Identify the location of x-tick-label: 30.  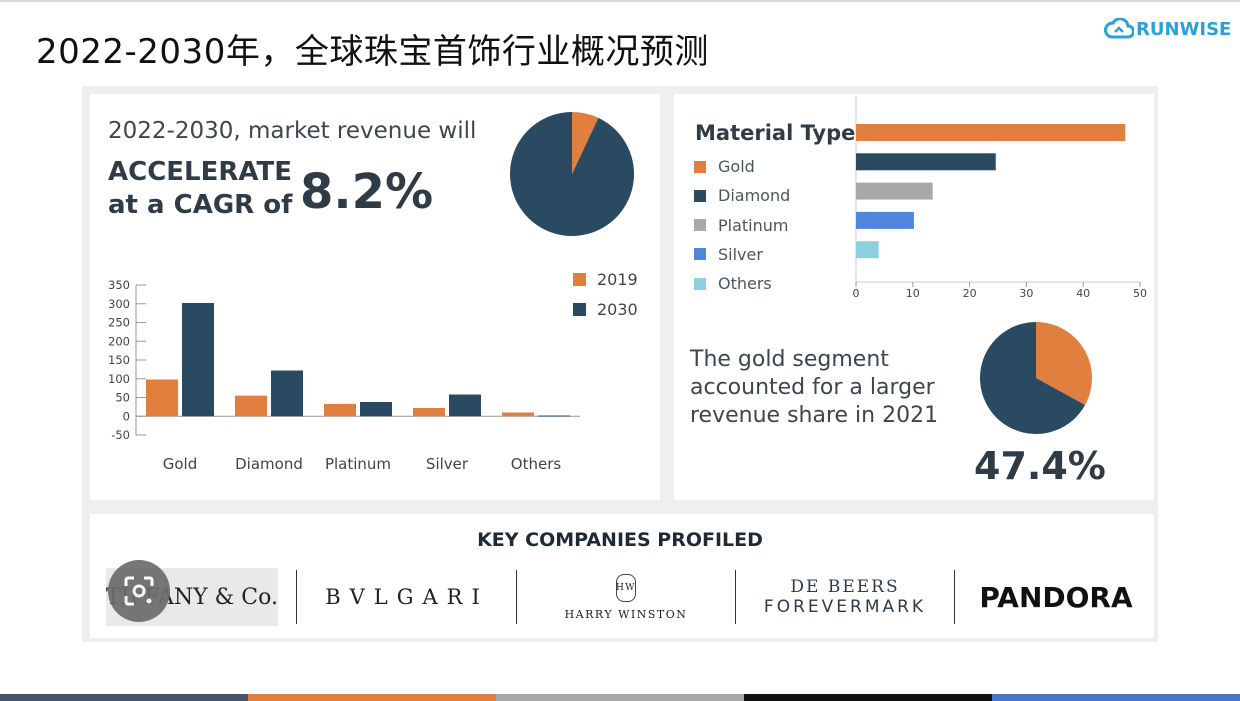
(1026, 293).